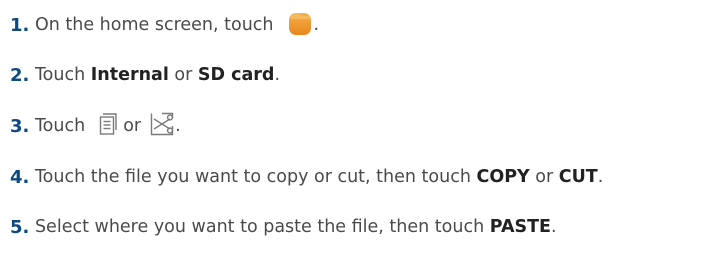 This screenshot has width=715, height=264. I want to click on copy-icon, so click(109, 126).